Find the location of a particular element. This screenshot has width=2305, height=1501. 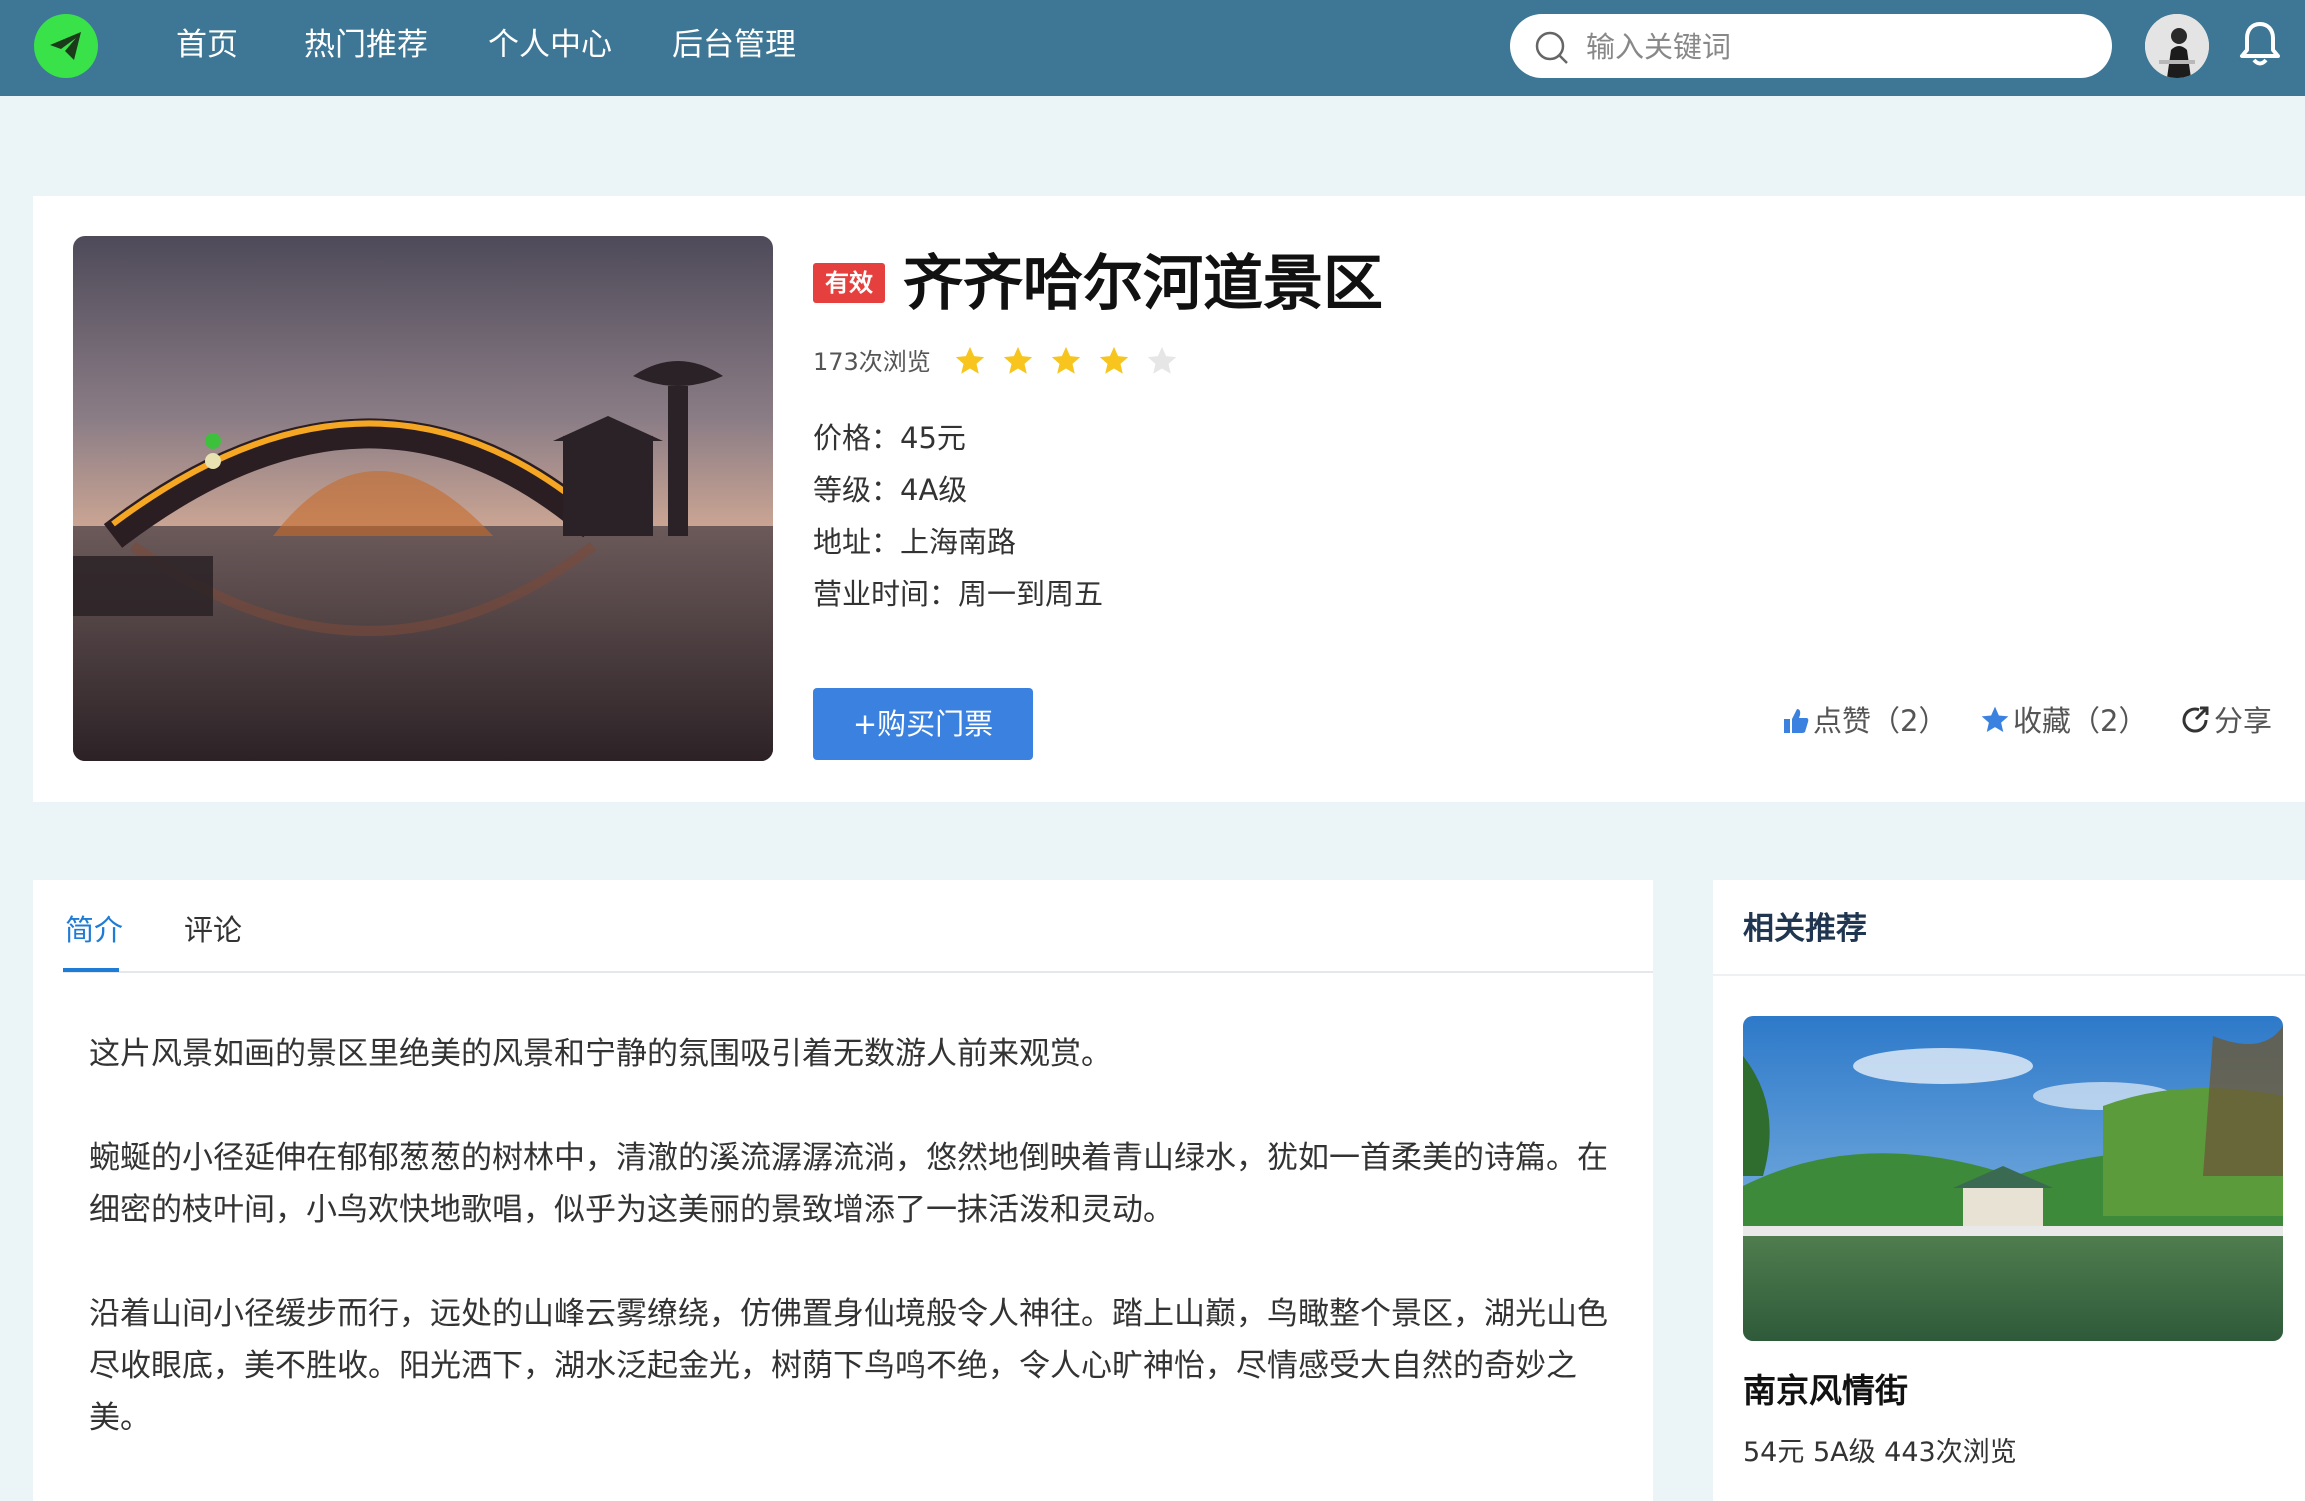

recommend-card: 相关推荐 南京风情街 54元 5A级 443次浏览 is located at coordinates (2009, 1190).